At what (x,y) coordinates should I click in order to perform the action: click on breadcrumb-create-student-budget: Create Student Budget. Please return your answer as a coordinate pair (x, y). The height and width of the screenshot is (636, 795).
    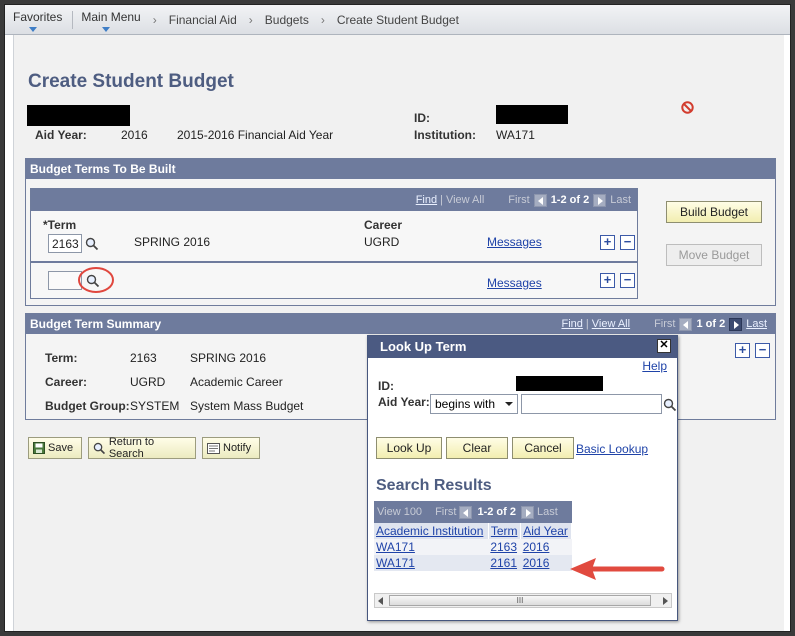
    Looking at the image, I should click on (398, 20).